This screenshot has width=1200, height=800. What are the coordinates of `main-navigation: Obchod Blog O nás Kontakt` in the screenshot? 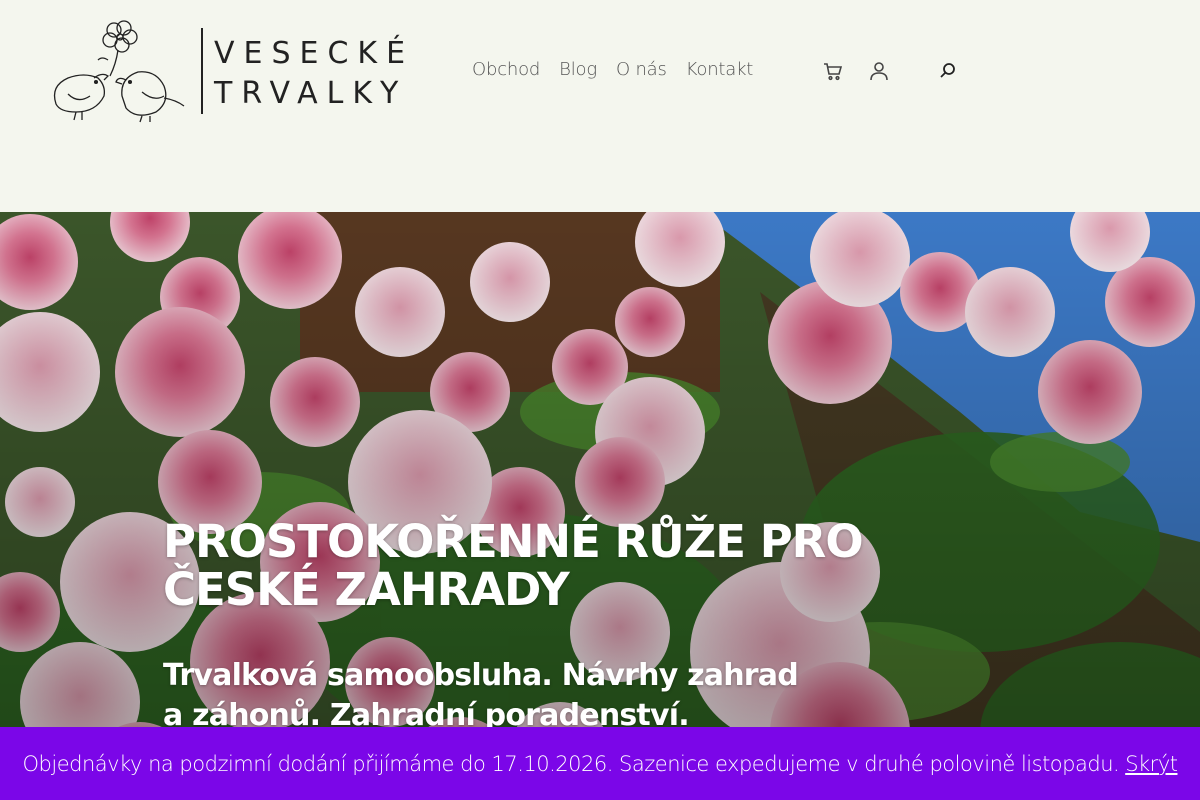 It's located at (612, 69).